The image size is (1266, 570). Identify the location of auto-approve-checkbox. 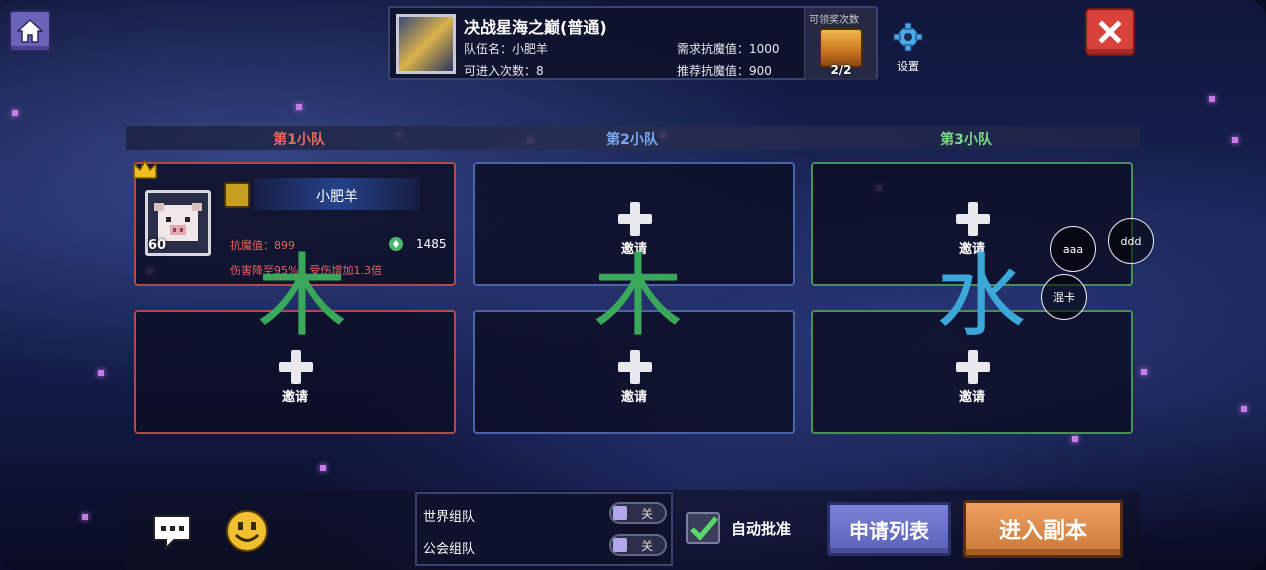
(703, 528).